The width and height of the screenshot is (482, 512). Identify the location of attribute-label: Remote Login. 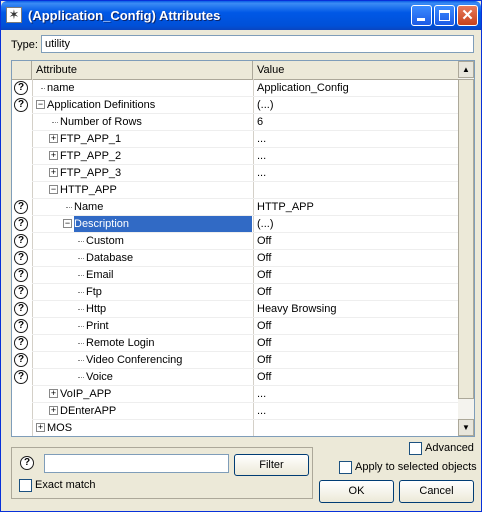
(120, 343).